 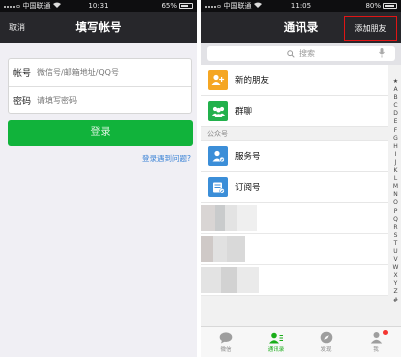 I want to click on index-letter: P, so click(x=395, y=212).